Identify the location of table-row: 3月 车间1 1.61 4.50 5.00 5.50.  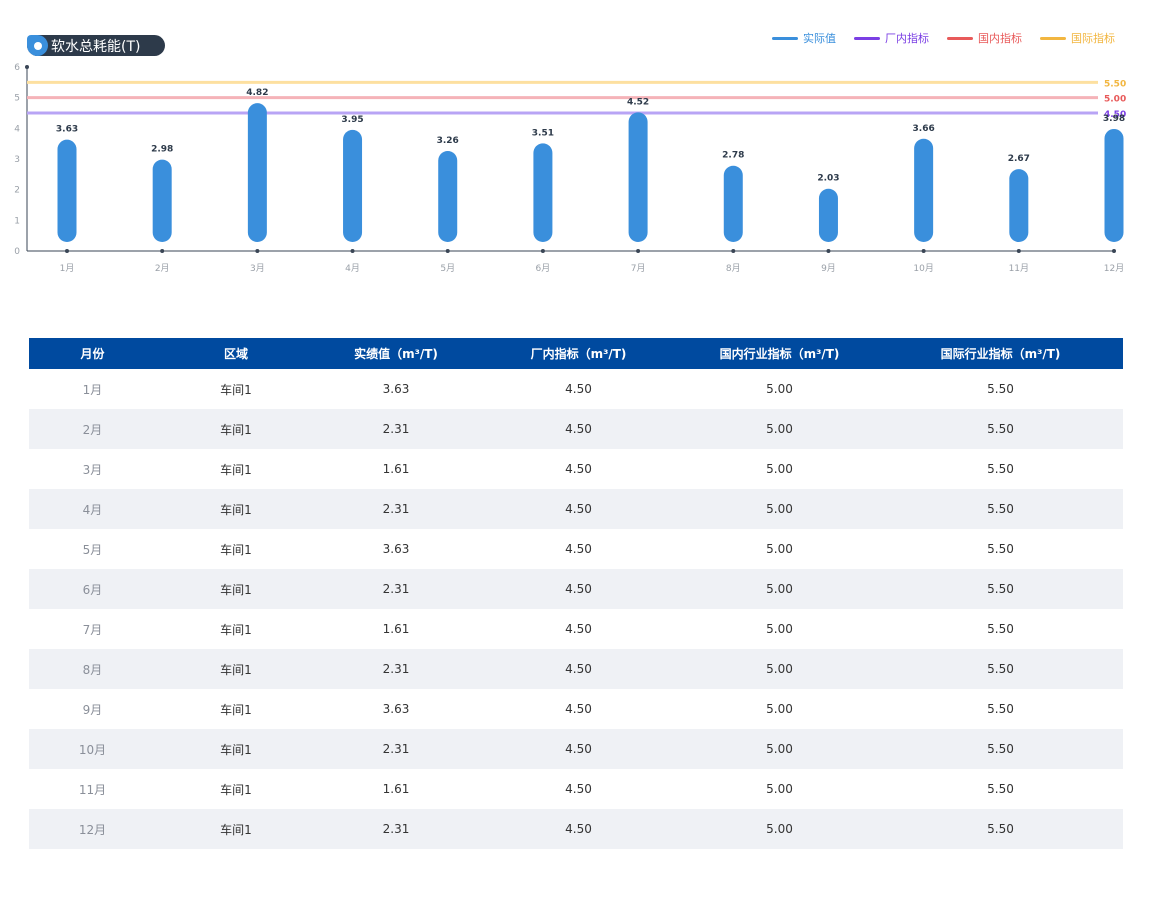
(576, 469).